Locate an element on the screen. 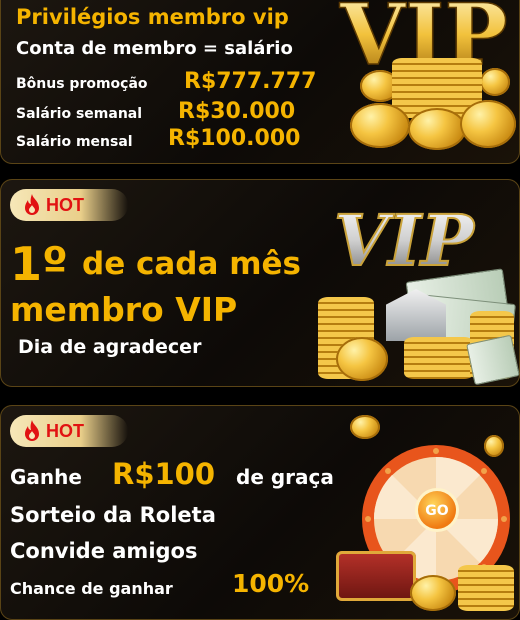 This screenshot has width=520, height=620. treasure-chest-icon is located at coordinates (376, 576).